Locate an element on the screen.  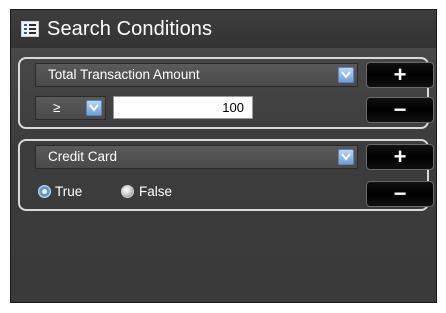
field-select-amount: Total Transaction Amount is located at coordinates (196, 75).